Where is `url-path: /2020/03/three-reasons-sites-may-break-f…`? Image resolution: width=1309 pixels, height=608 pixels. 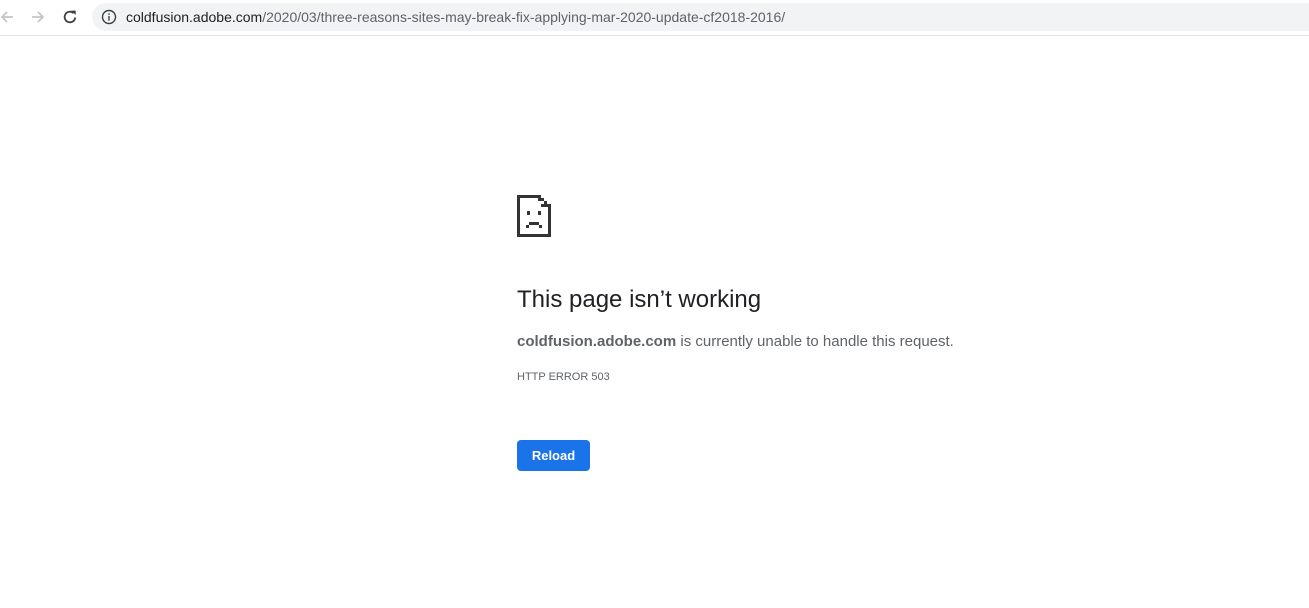
url-path: /2020/03/three-reasons-sites-may-break-f… is located at coordinates (524, 17).